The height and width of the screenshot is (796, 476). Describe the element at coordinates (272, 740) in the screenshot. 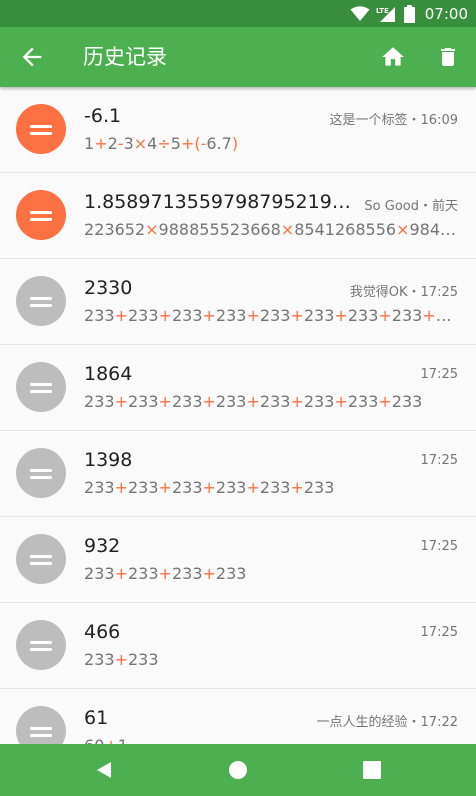

I see `history-expression: 60+1` at that location.